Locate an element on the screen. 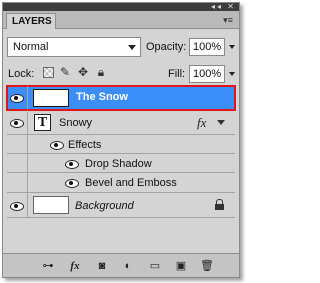 This screenshot has height=283, width=320. blend-mode-value: Normal is located at coordinates (31, 47).